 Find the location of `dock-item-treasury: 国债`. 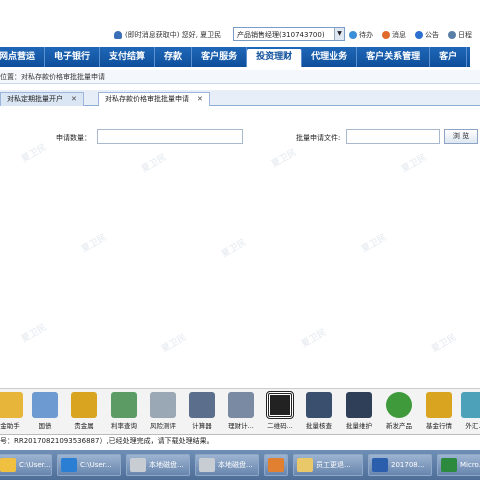

dock-item-treasury: 国债 is located at coordinates (45, 411).